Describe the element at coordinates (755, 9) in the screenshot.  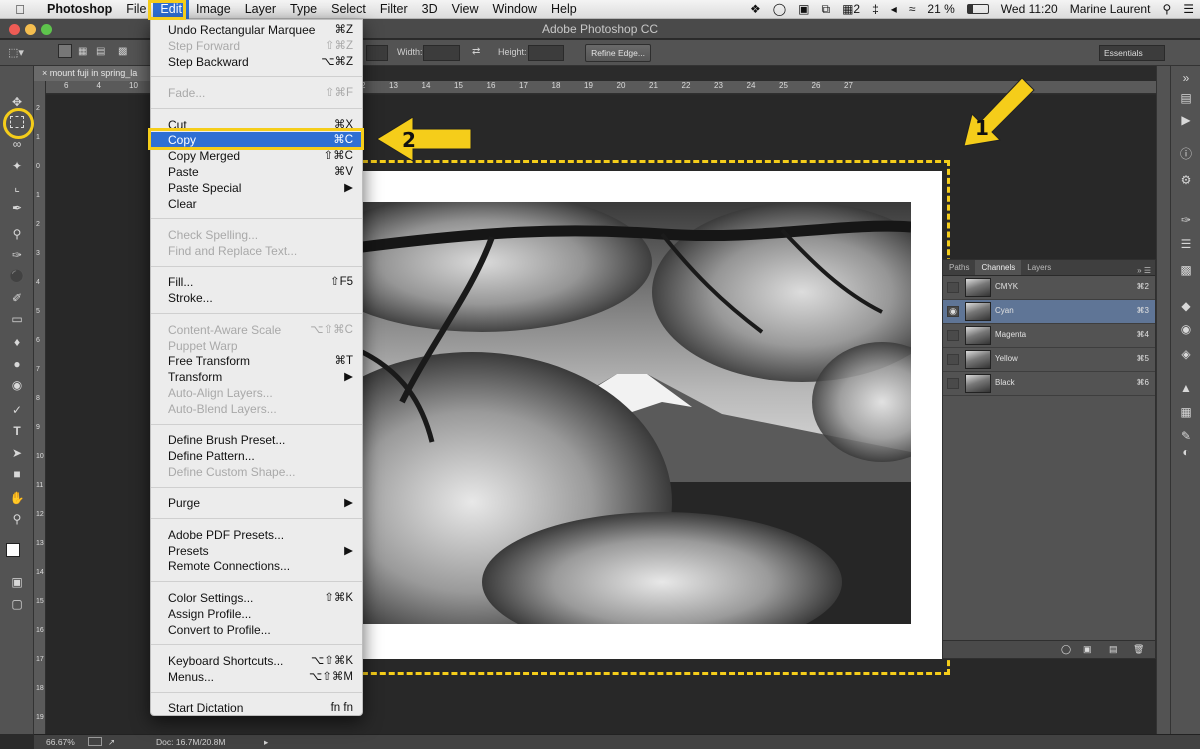
I see `dropbox-icon: ❖` at that location.